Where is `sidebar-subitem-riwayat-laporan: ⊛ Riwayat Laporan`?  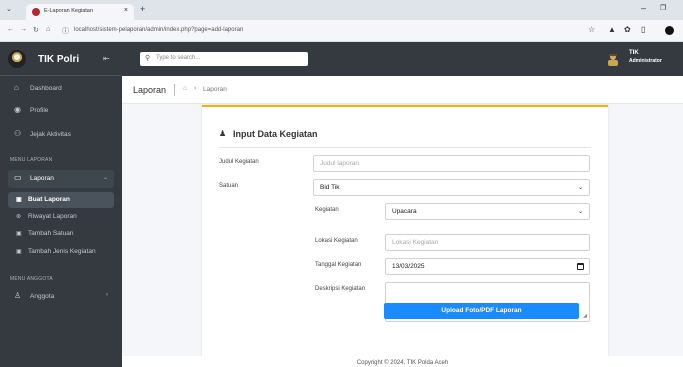
sidebar-subitem-riwayat-laporan: ⊛ Riwayat Laporan is located at coordinates (61, 217).